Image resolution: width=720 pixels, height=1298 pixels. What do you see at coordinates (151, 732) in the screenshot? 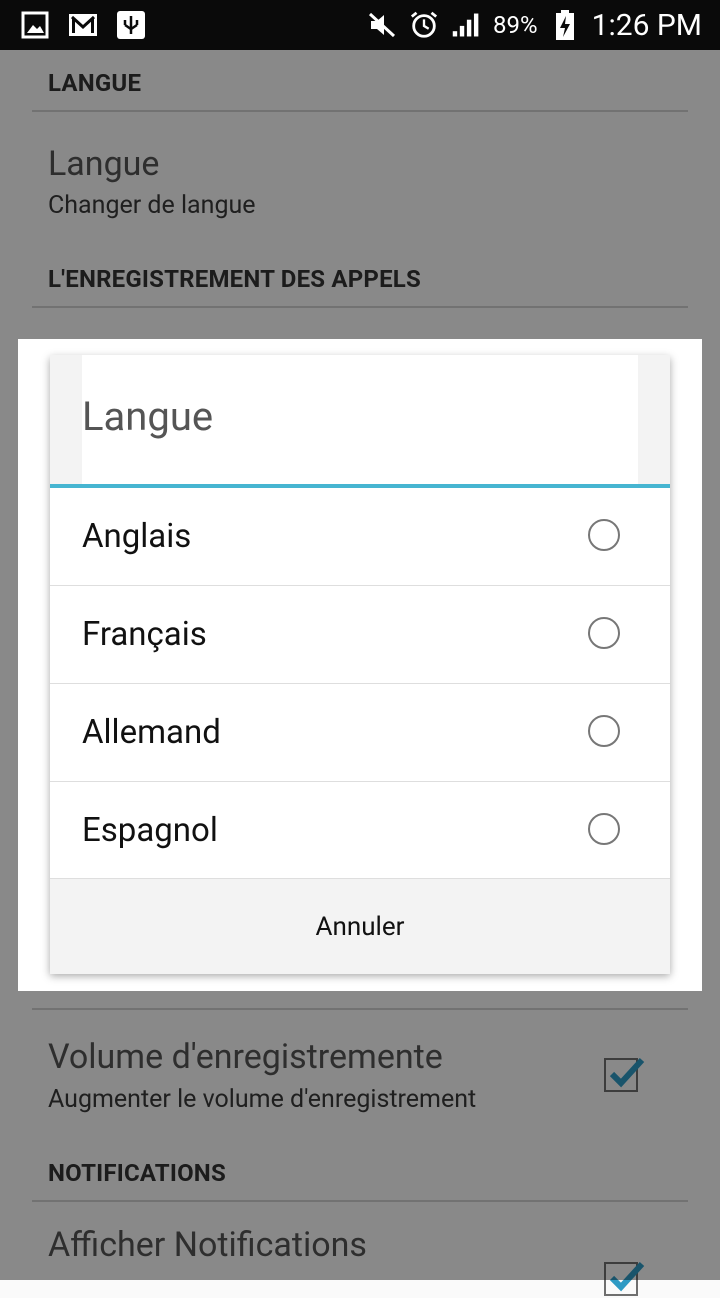
I see `option-label: Allemand` at bounding box center [151, 732].